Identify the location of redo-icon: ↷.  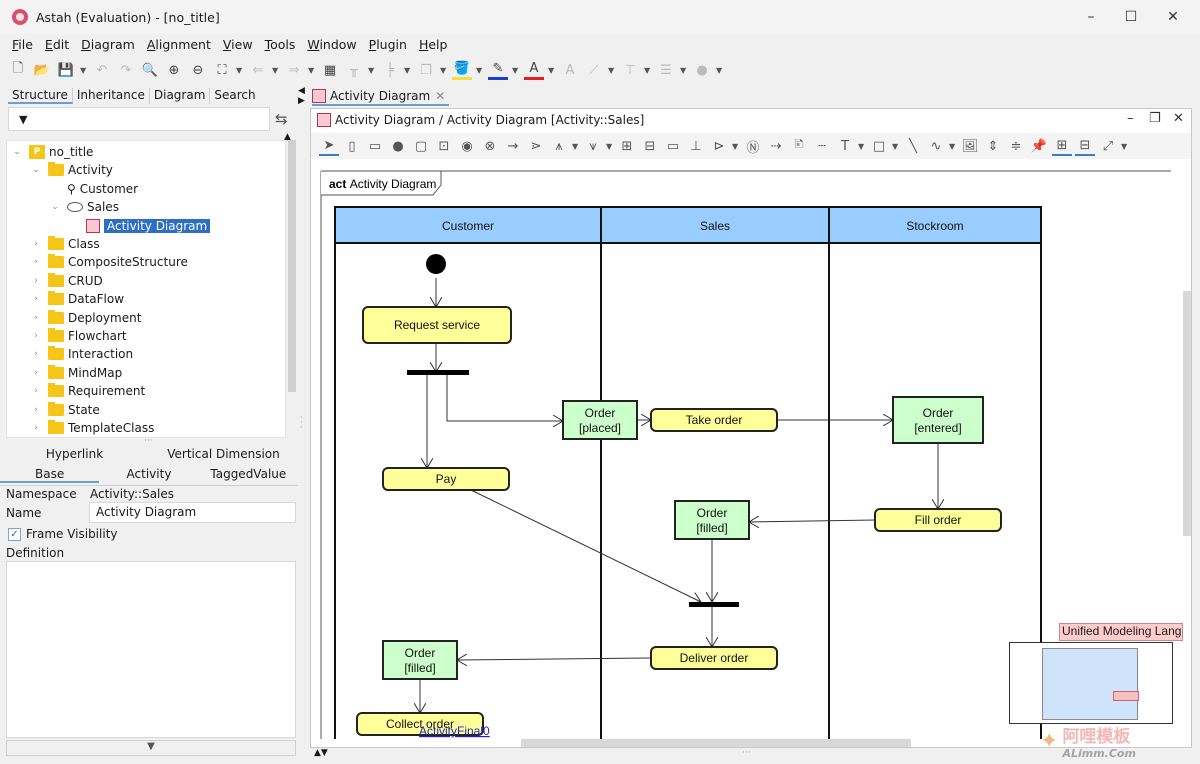
(126, 70).